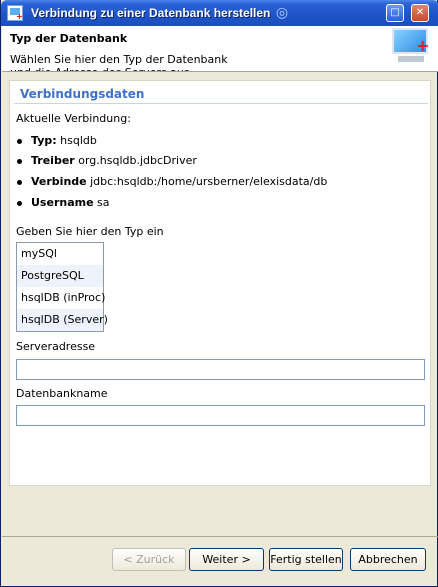  Describe the element at coordinates (306, 559) in the screenshot. I see `finish-button: Fertig stellen` at that location.